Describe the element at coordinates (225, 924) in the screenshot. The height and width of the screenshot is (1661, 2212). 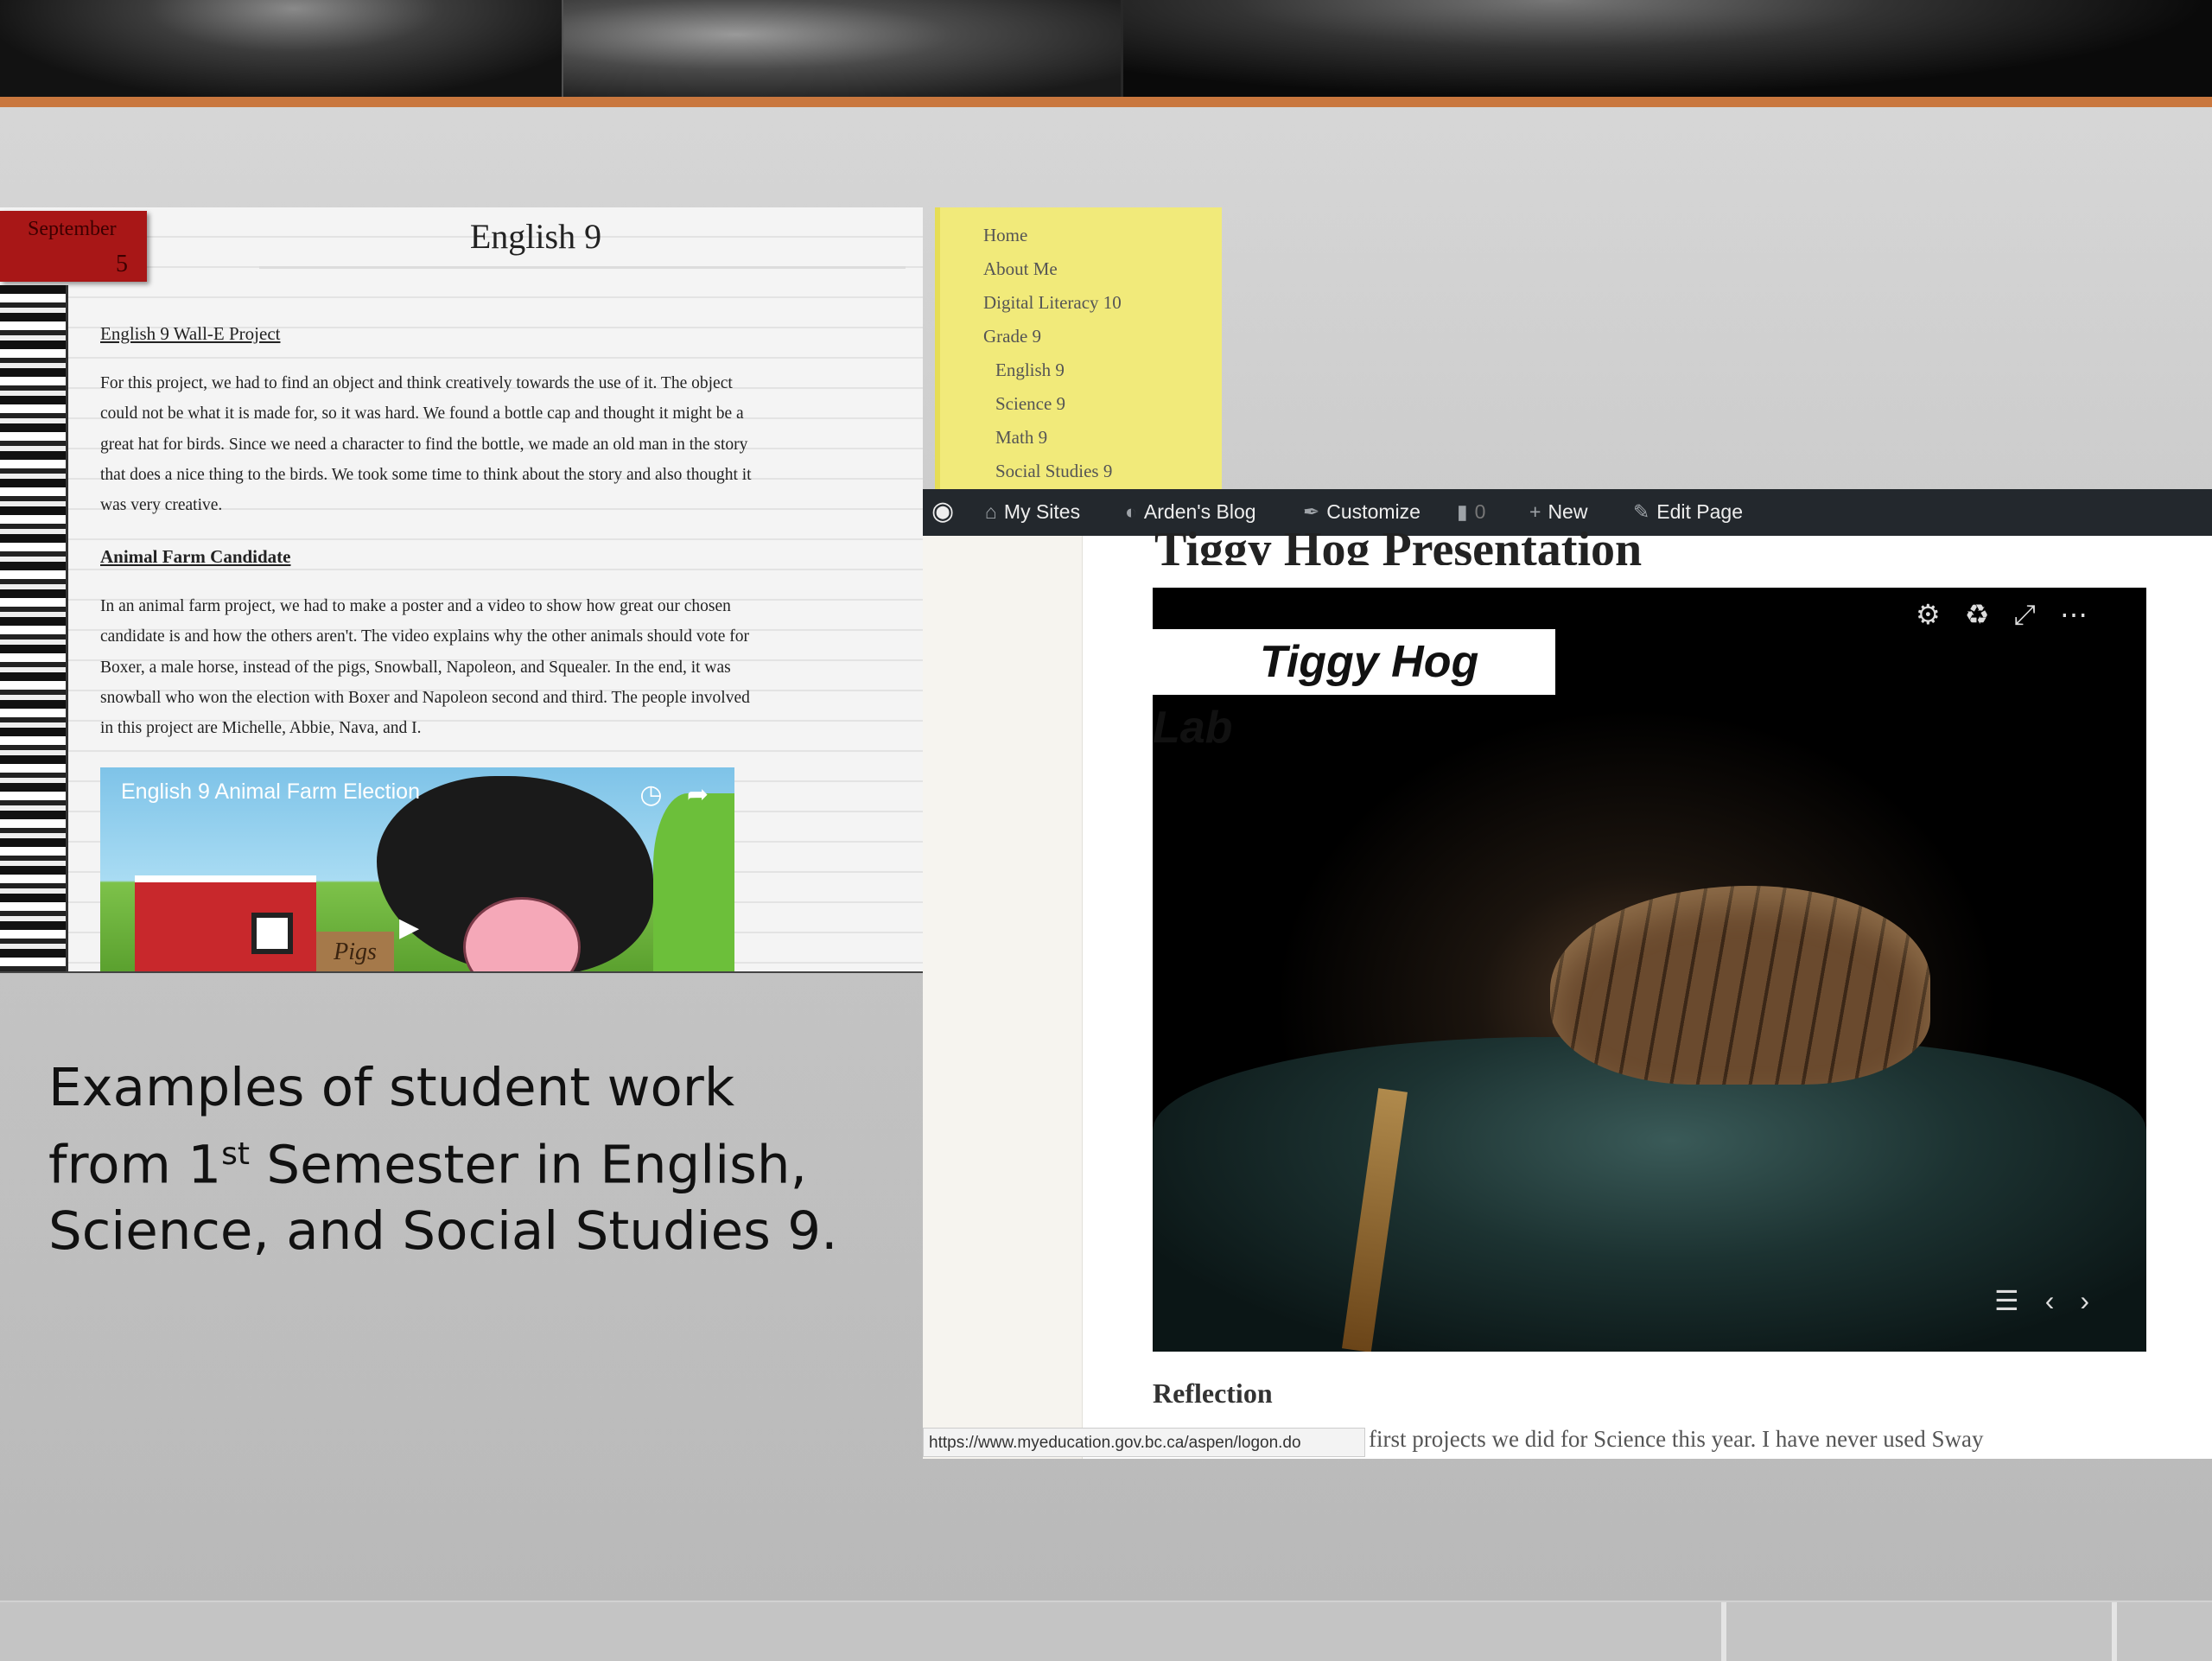
I see `video-barn-art` at that location.